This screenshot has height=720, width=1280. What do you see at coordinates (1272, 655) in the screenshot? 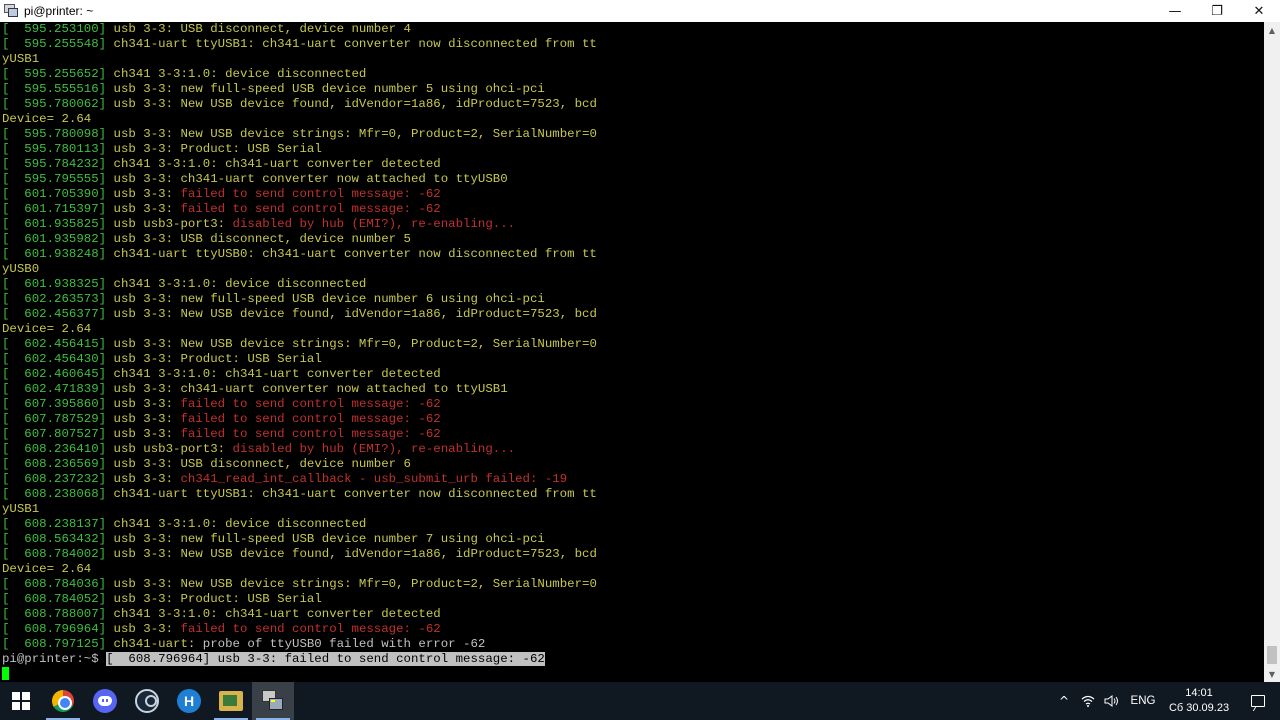
I see `scroll-thumb` at bounding box center [1272, 655].